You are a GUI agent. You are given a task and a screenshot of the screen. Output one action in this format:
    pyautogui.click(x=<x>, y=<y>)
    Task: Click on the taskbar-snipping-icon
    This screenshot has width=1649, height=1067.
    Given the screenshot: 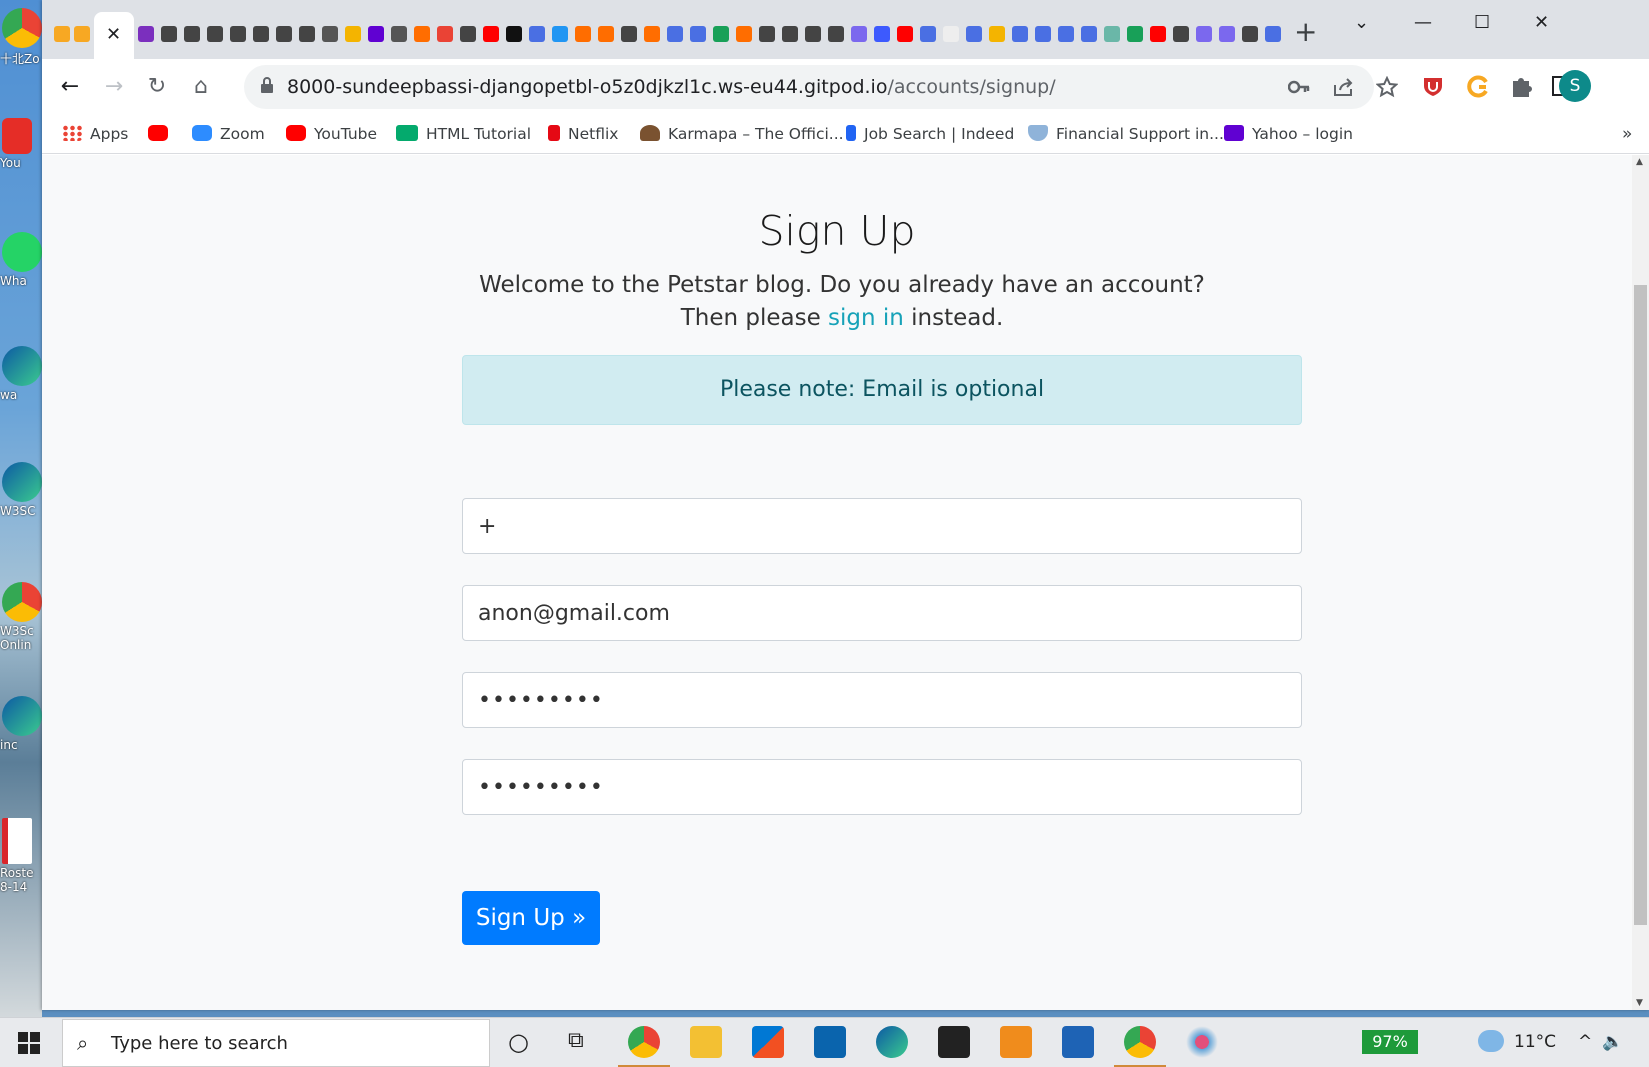 What is the action you would take?
    pyautogui.click(x=1202, y=1042)
    